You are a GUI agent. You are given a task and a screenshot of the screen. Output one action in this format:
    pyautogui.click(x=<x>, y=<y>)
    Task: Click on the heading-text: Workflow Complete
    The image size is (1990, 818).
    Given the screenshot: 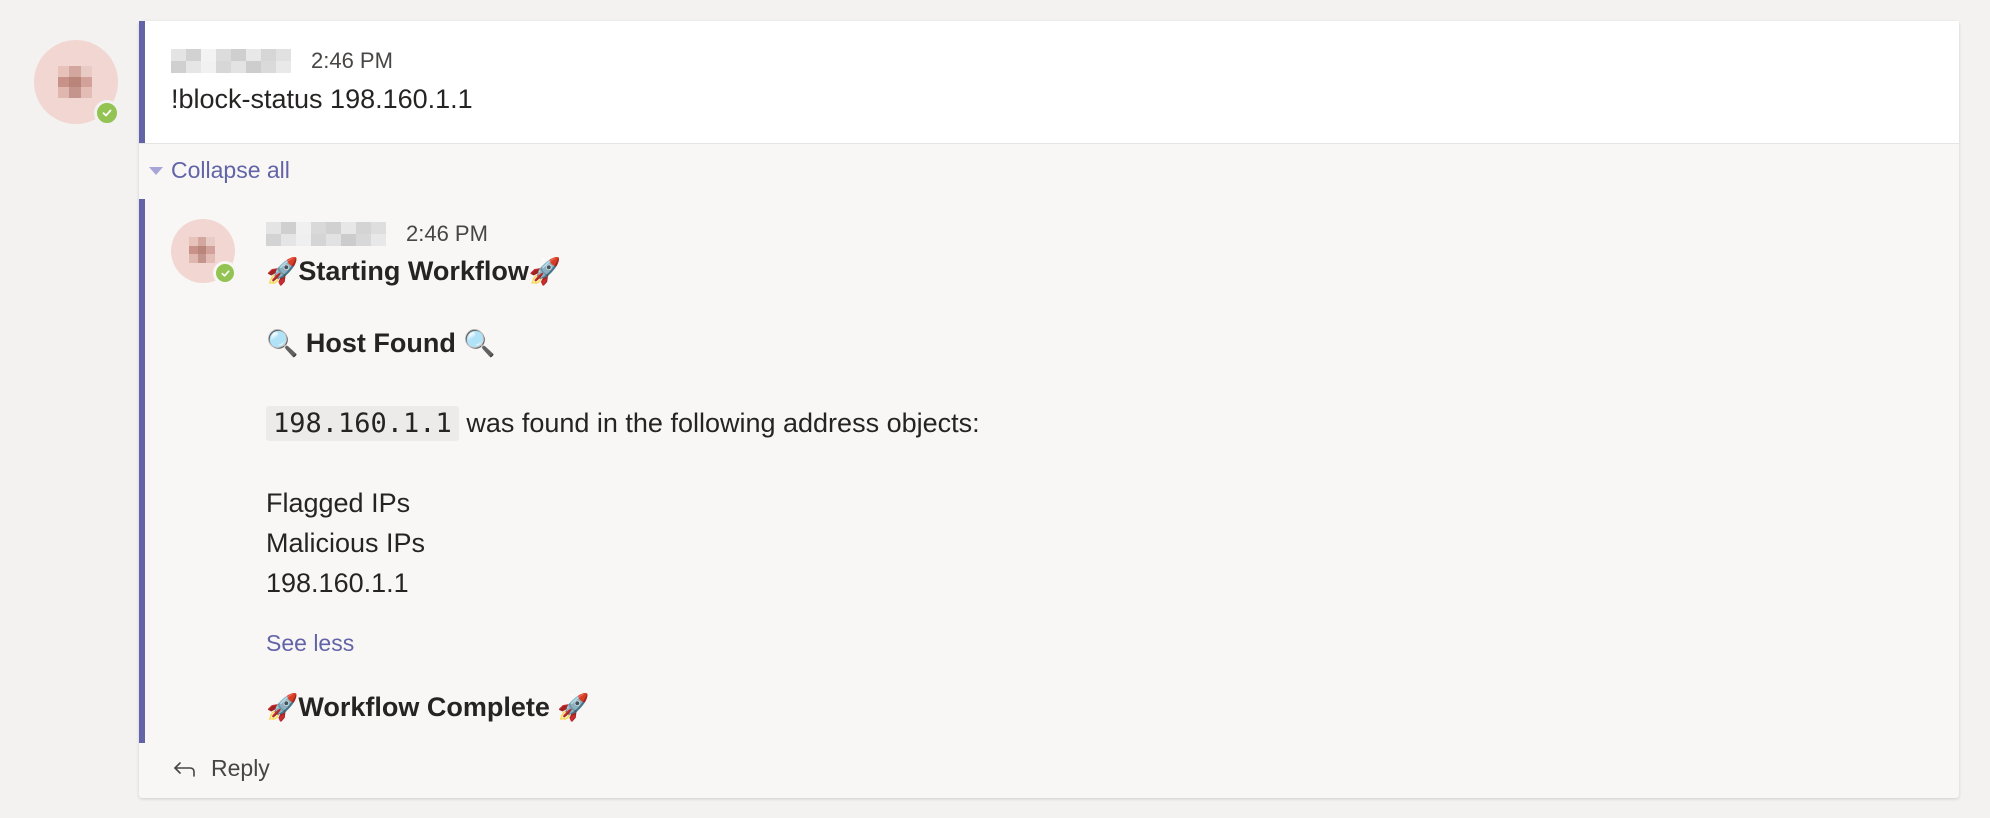 What is the action you would take?
    pyautogui.click(x=428, y=707)
    